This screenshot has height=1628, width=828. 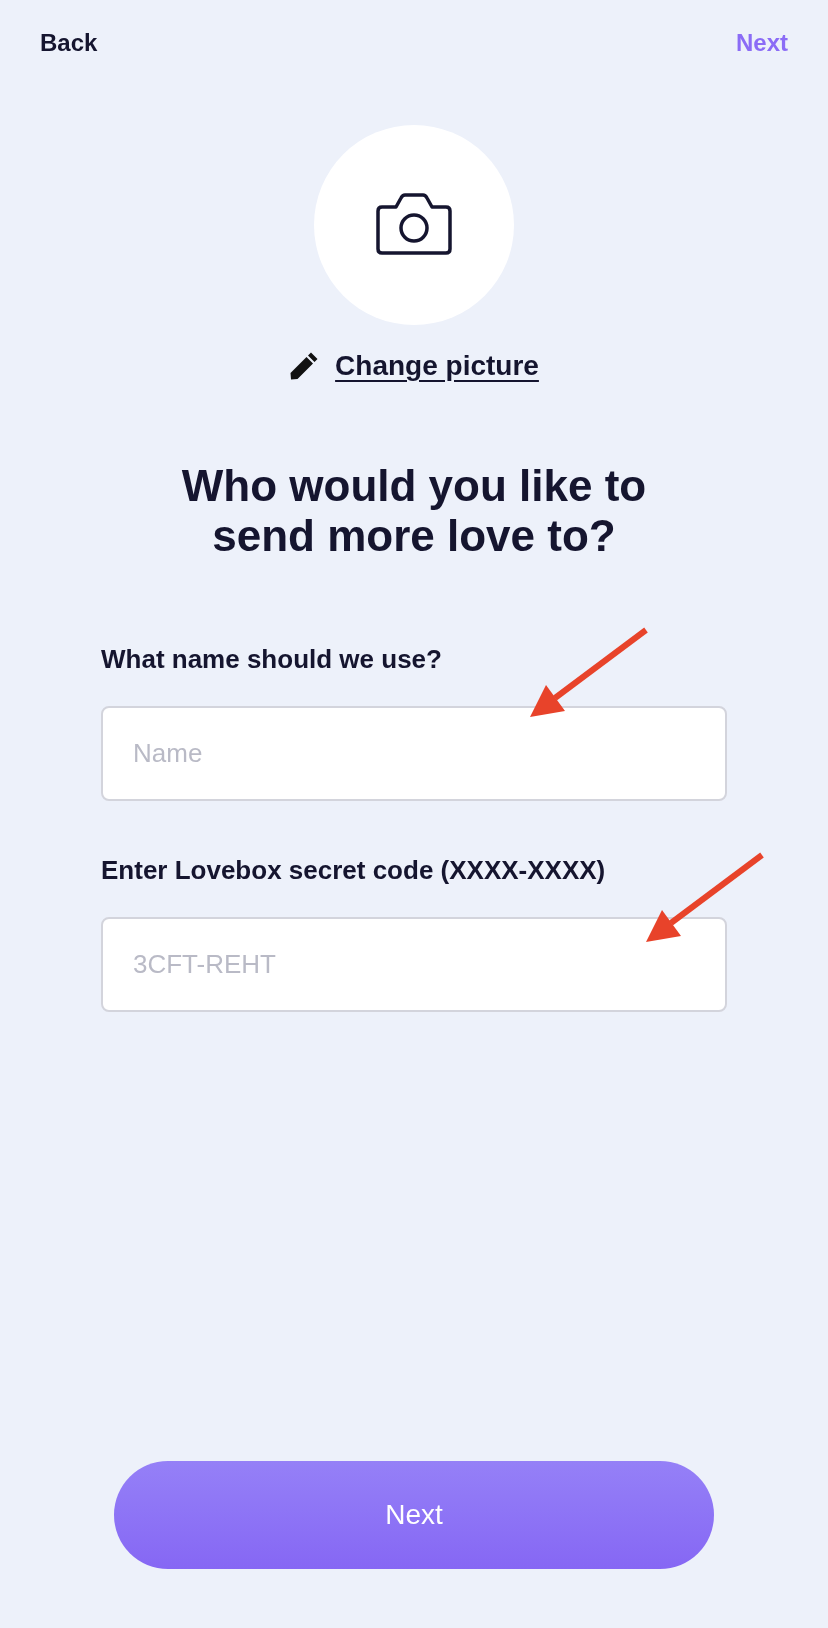 What do you see at coordinates (69, 43) in the screenshot?
I see `back-button: Back` at bounding box center [69, 43].